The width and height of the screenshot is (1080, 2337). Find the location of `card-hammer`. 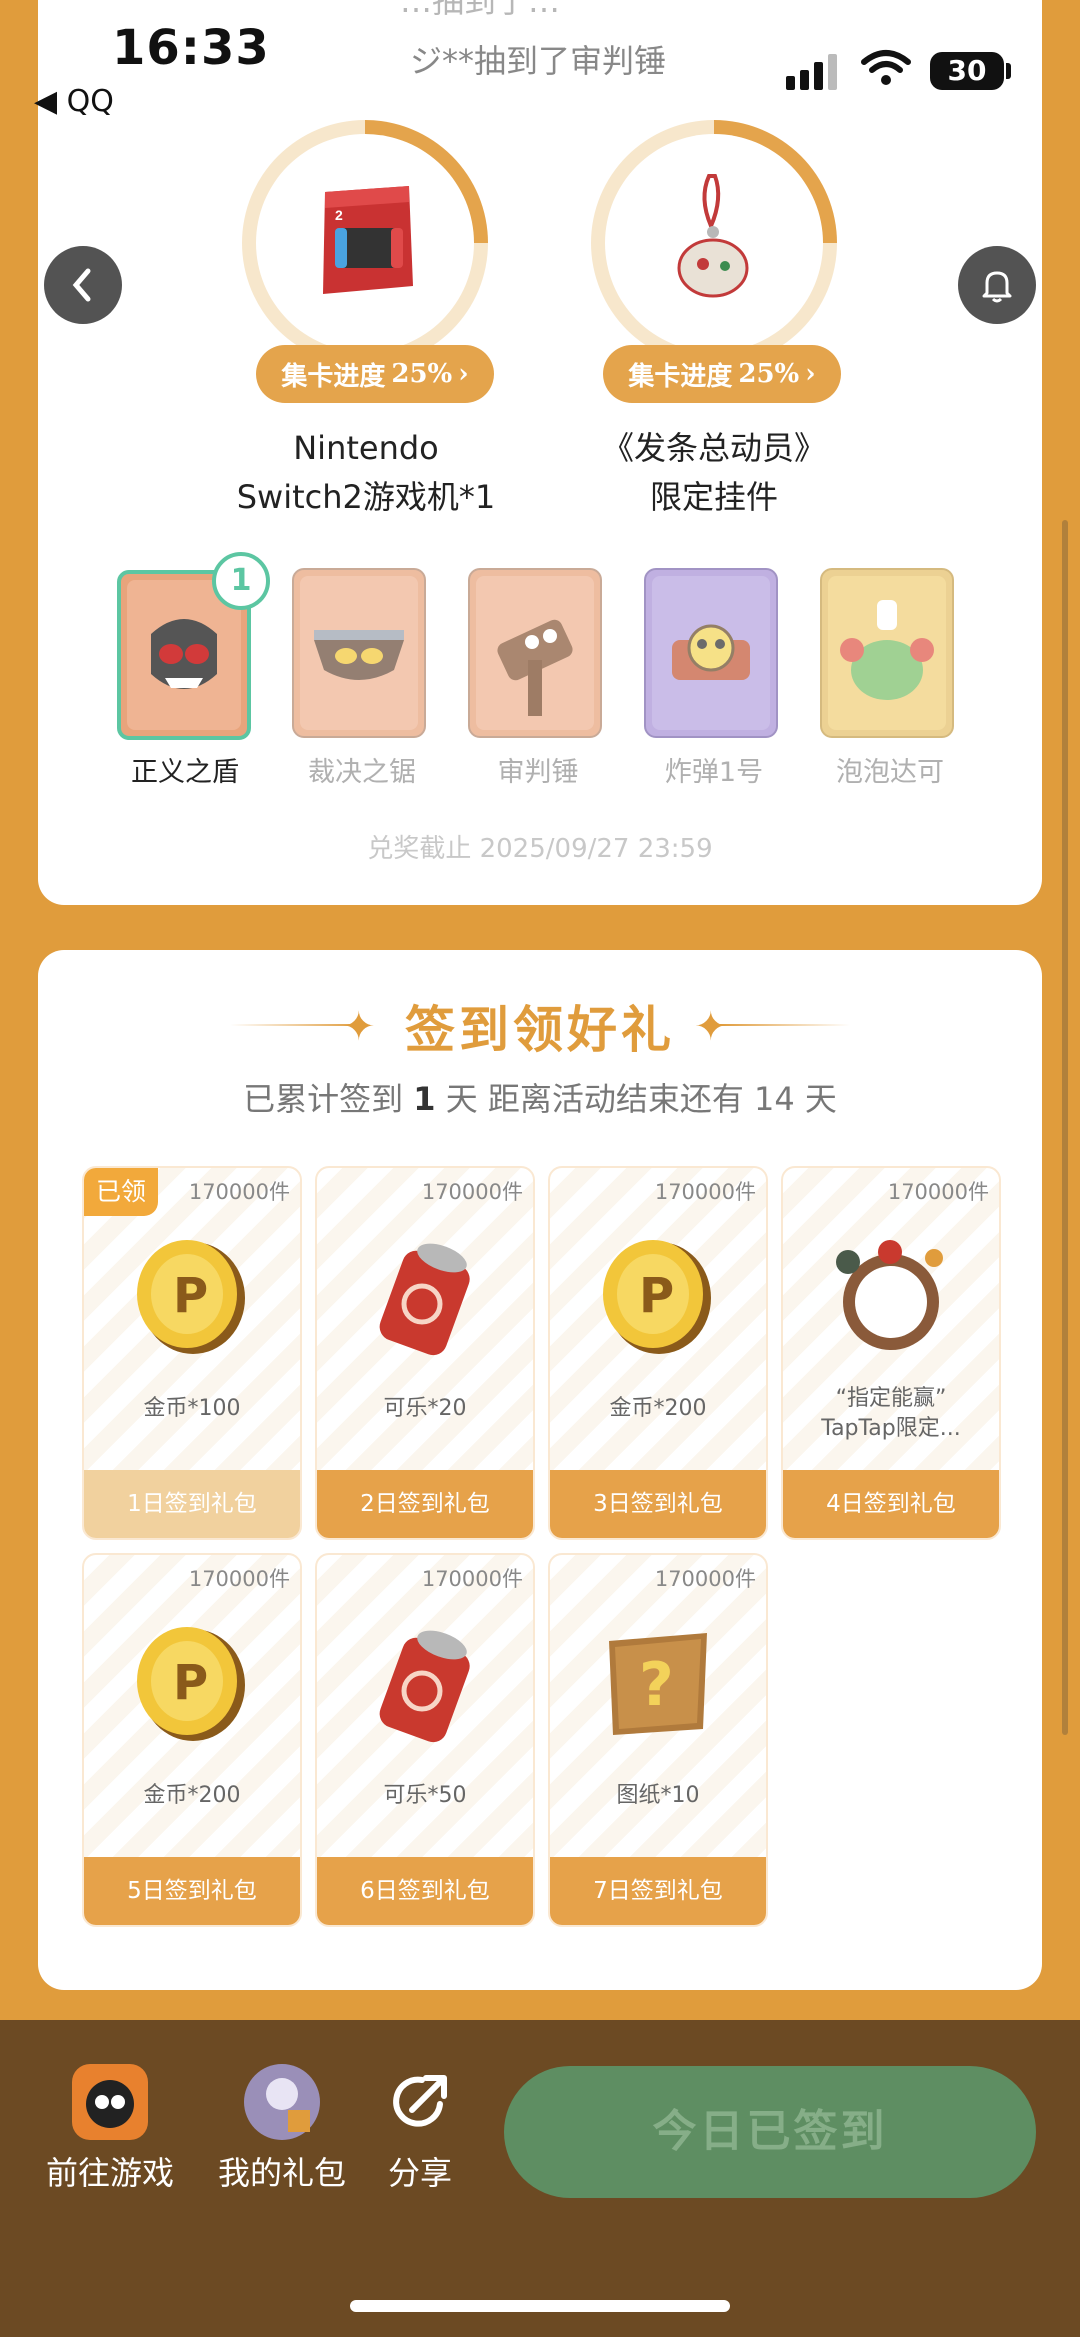

card-hammer is located at coordinates (535, 653).